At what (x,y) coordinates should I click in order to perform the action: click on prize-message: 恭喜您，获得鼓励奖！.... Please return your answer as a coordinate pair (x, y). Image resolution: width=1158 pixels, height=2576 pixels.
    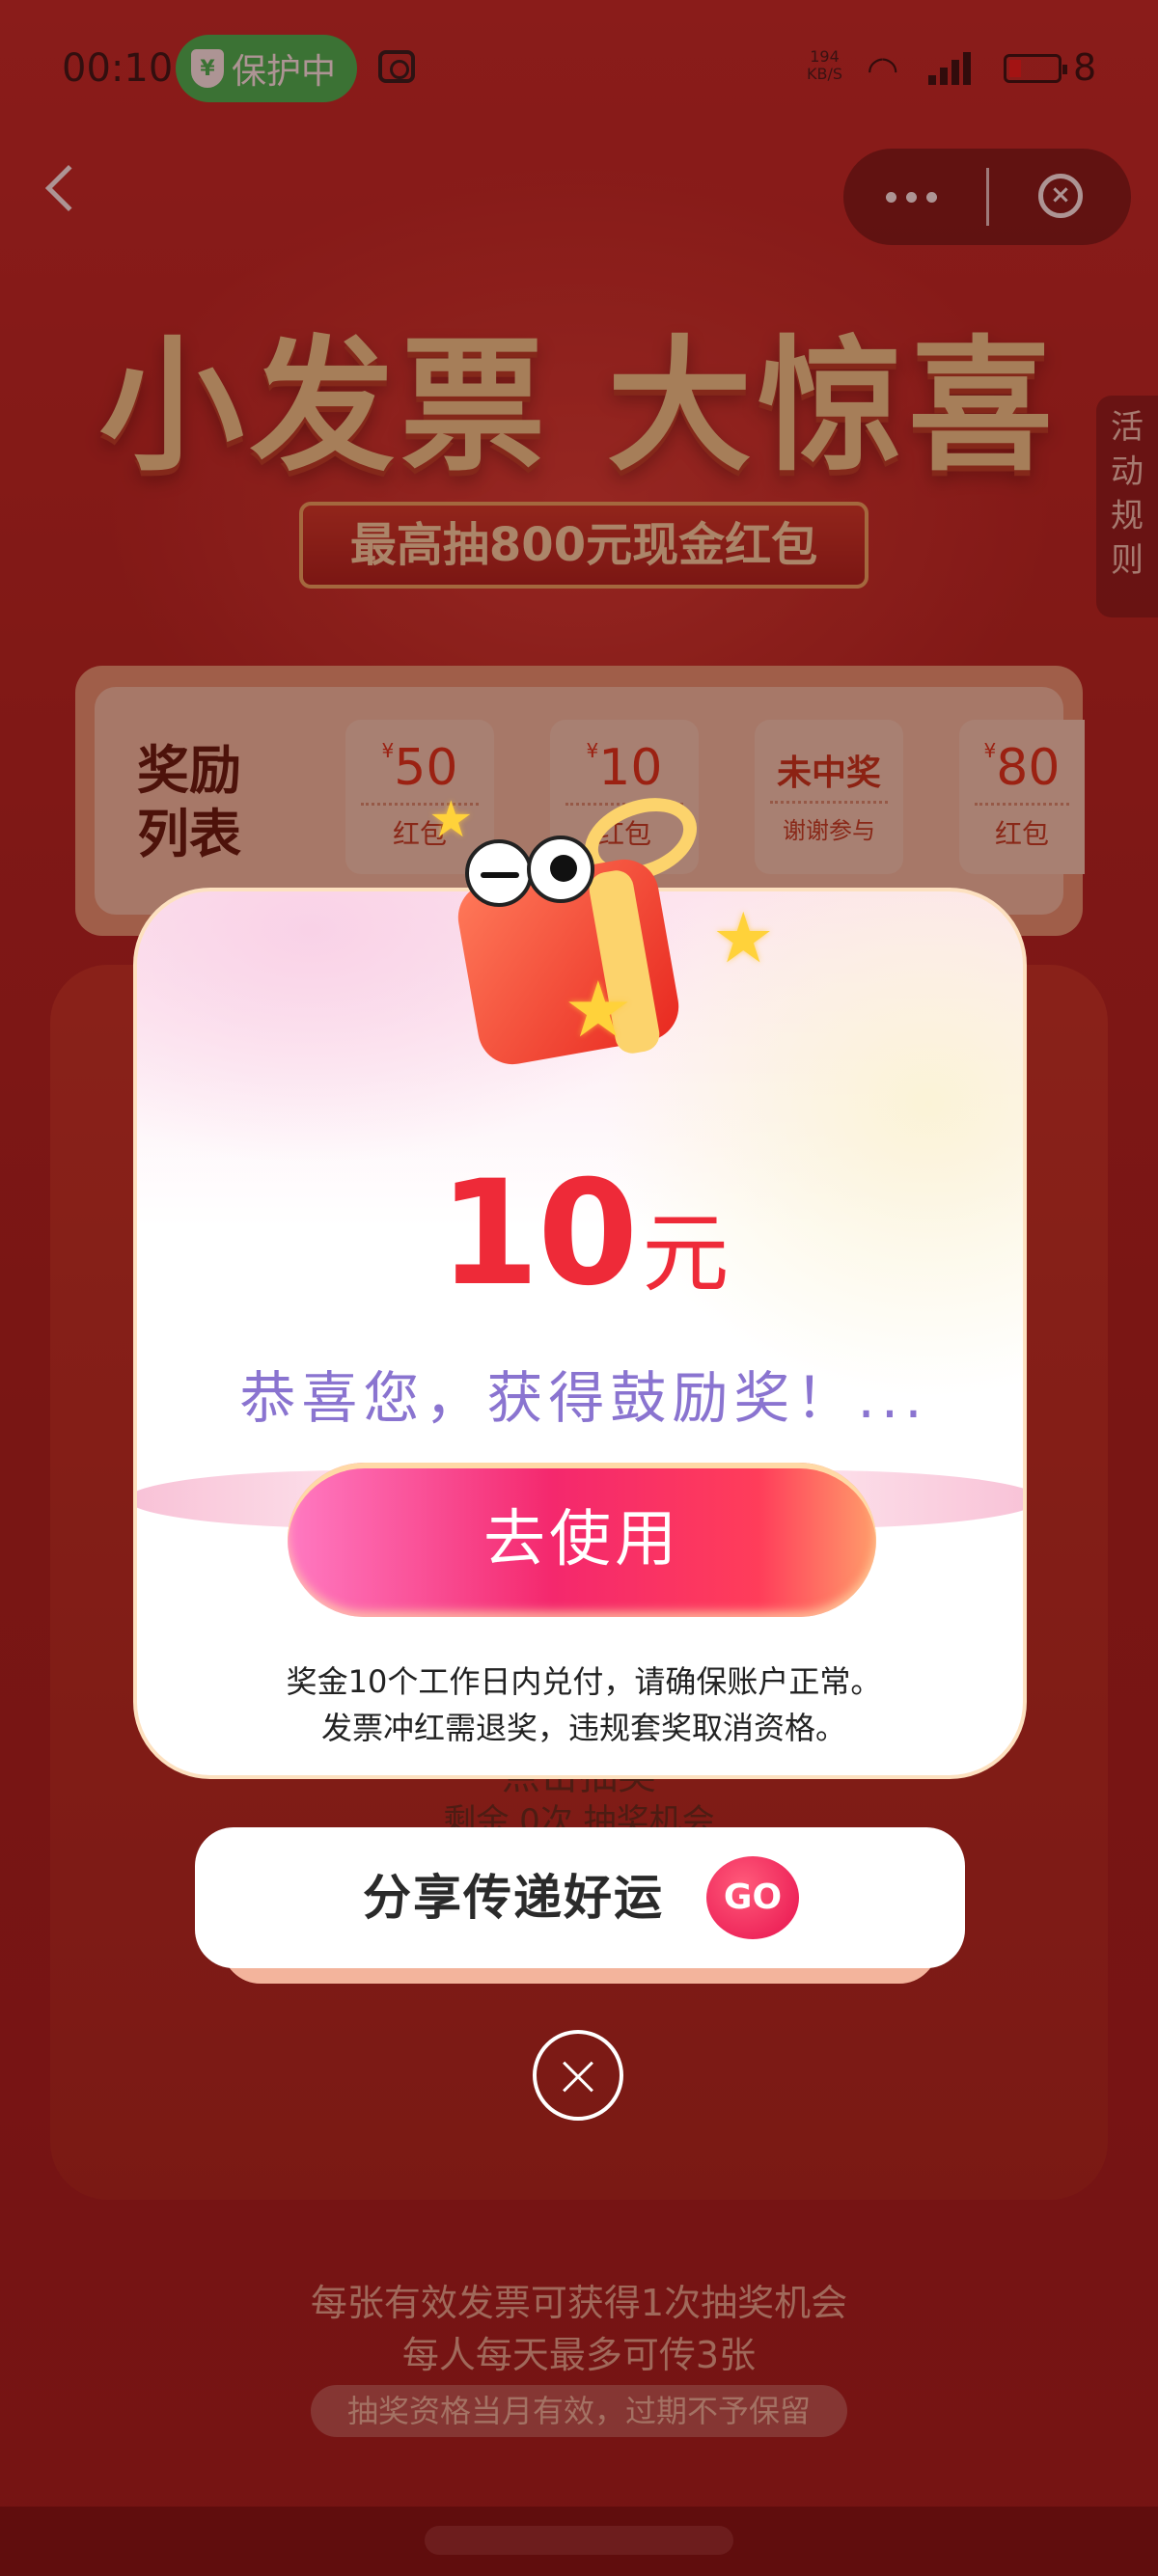
    Looking at the image, I should click on (583, 1398).